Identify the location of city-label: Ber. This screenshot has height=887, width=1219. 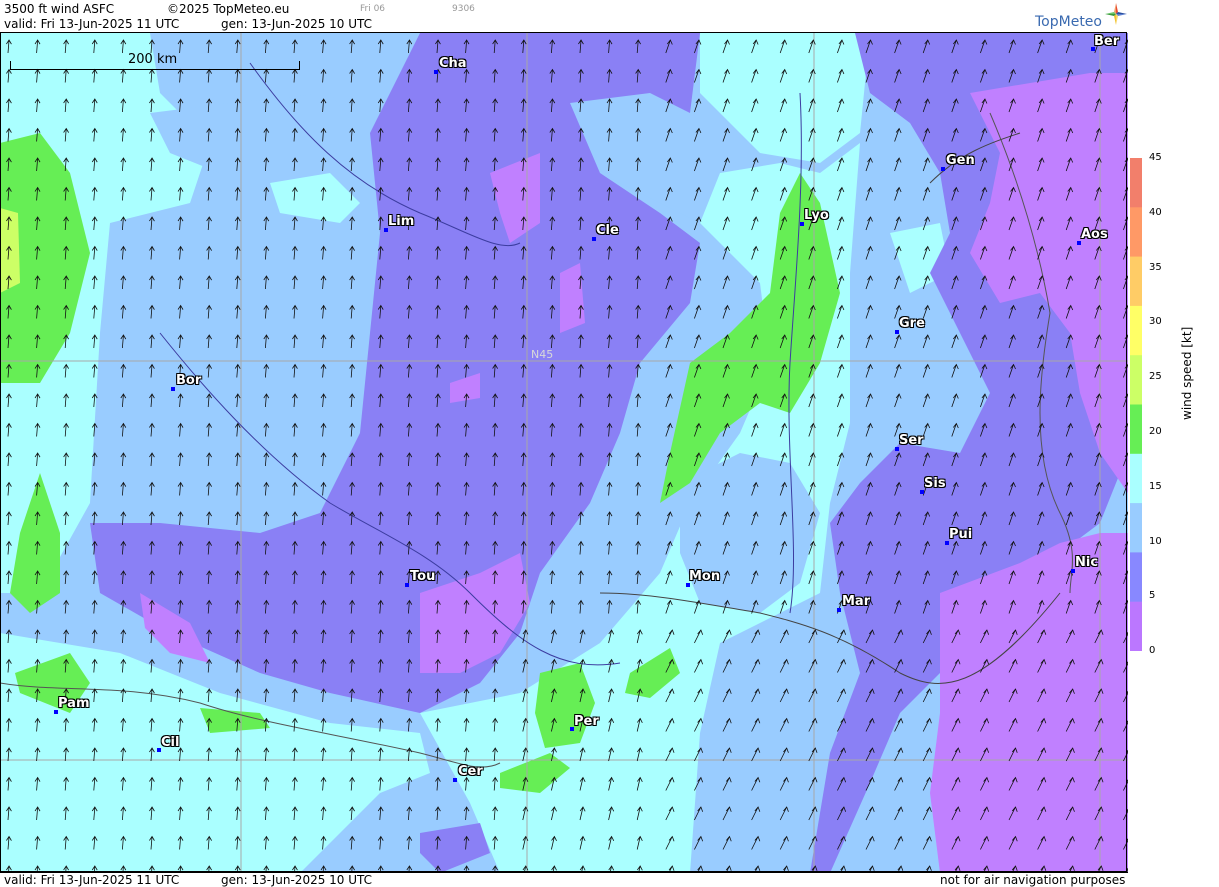
(1107, 41).